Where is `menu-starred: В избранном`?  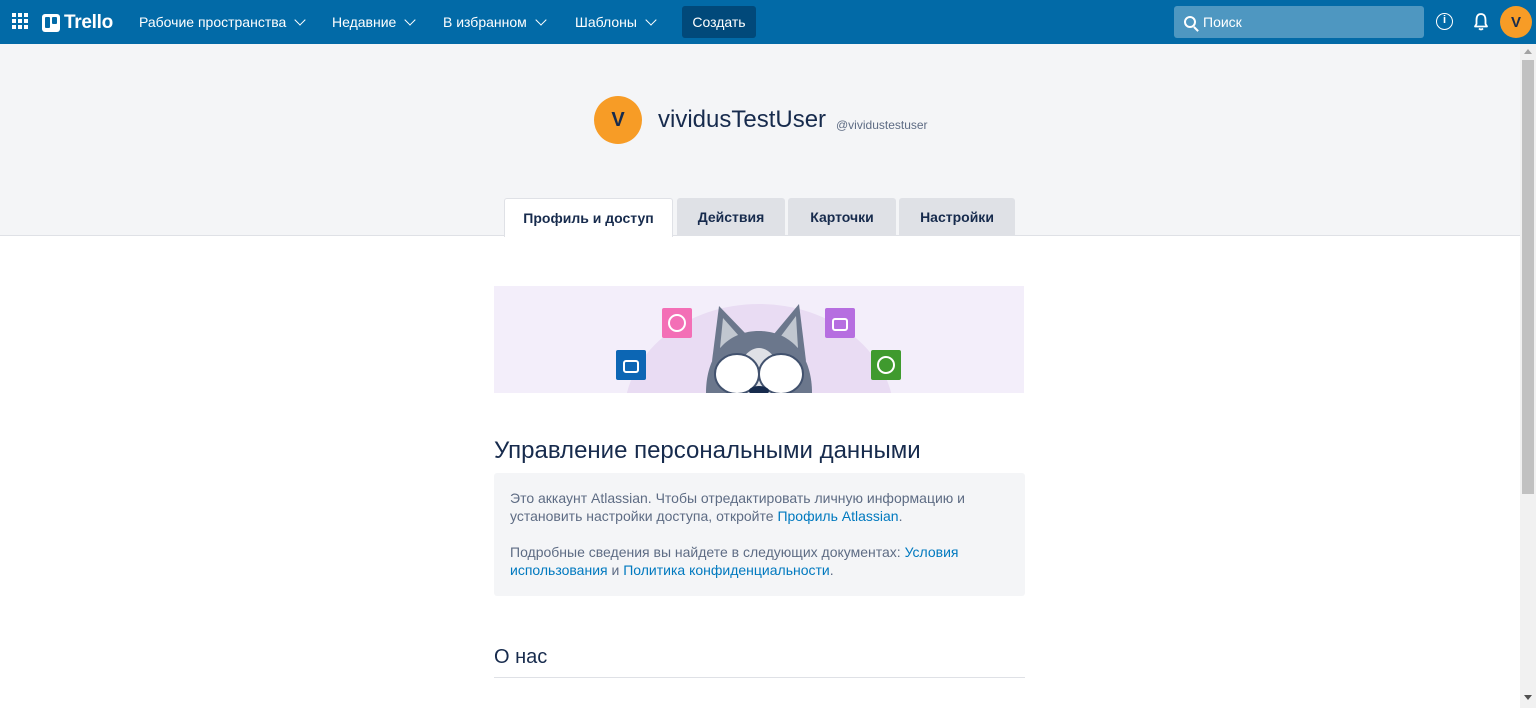
menu-starred: В избранном is located at coordinates (495, 22).